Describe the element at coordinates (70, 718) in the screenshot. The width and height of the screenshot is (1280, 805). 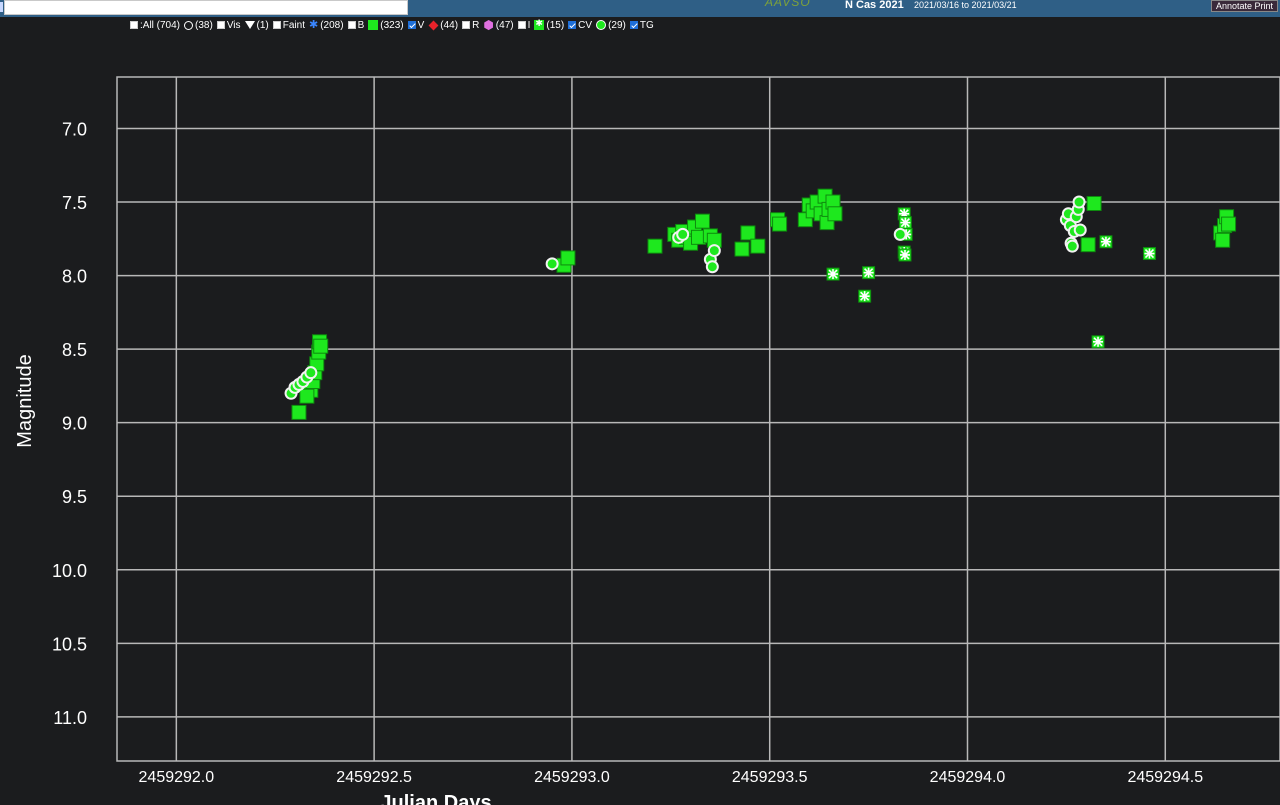
I see `y-tick-label: 11.0` at that location.